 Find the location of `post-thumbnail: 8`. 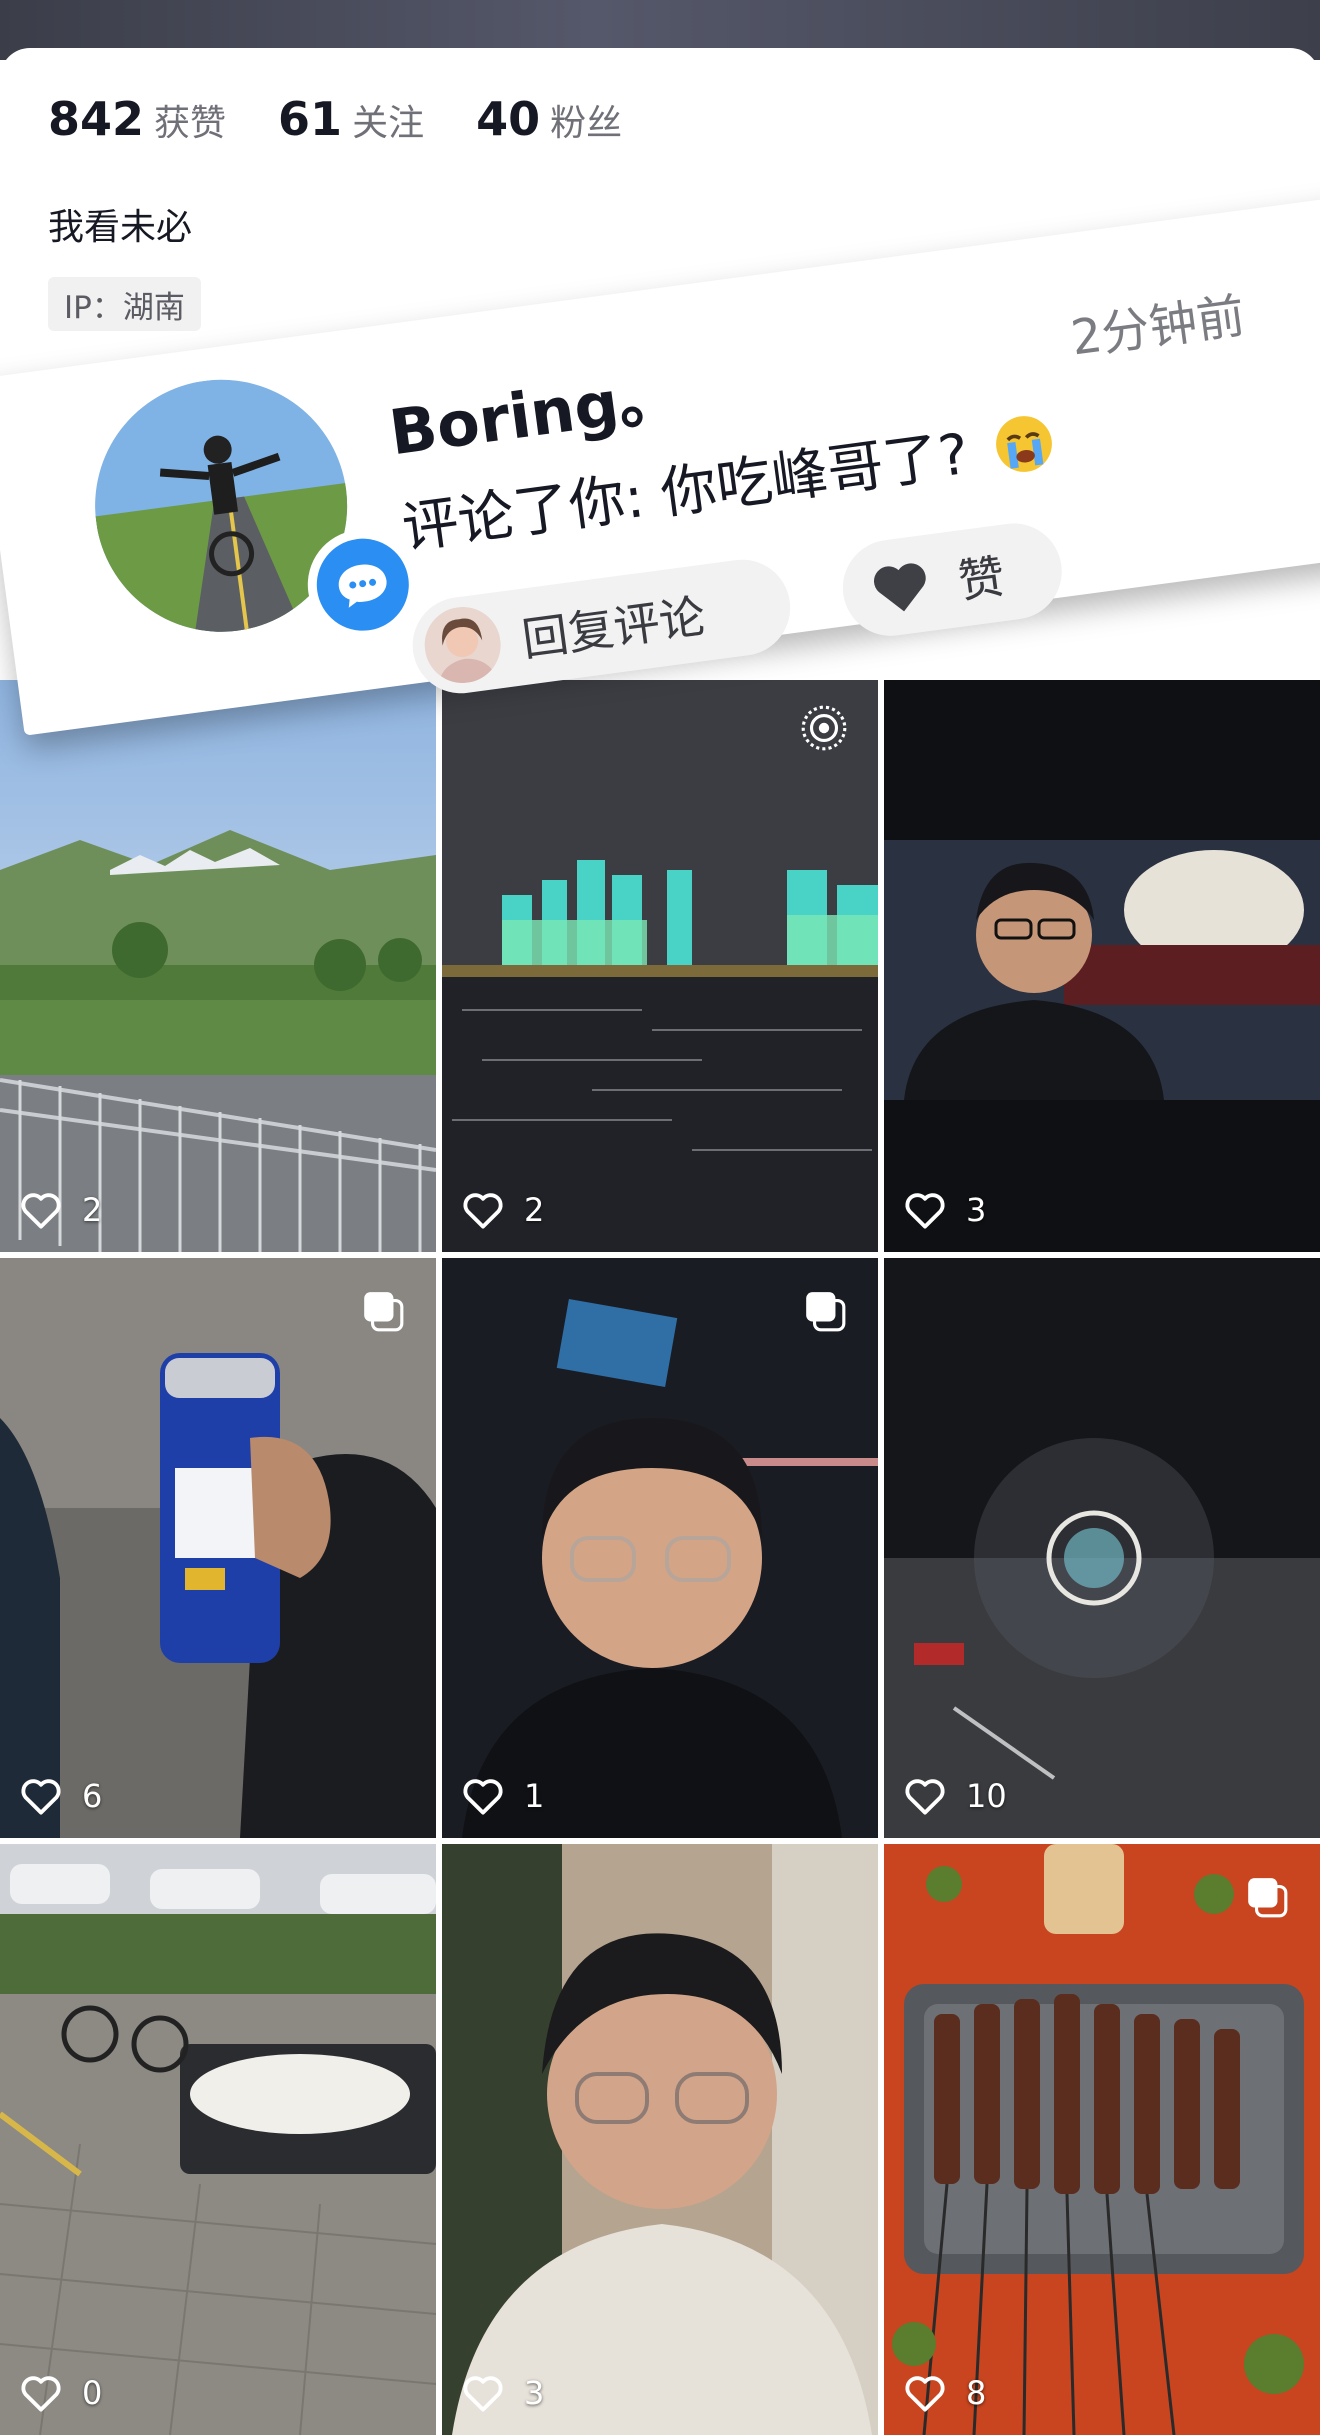

post-thumbnail: 8 is located at coordinates (1102, 2139).